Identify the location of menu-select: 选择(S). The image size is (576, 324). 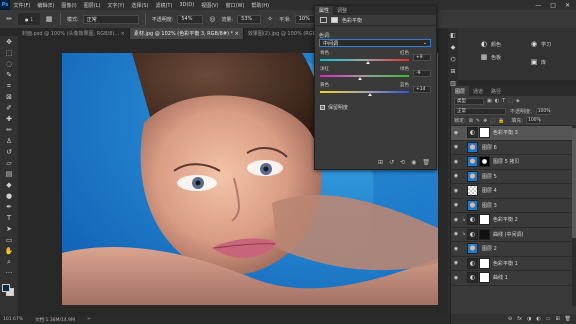
(140, 5).